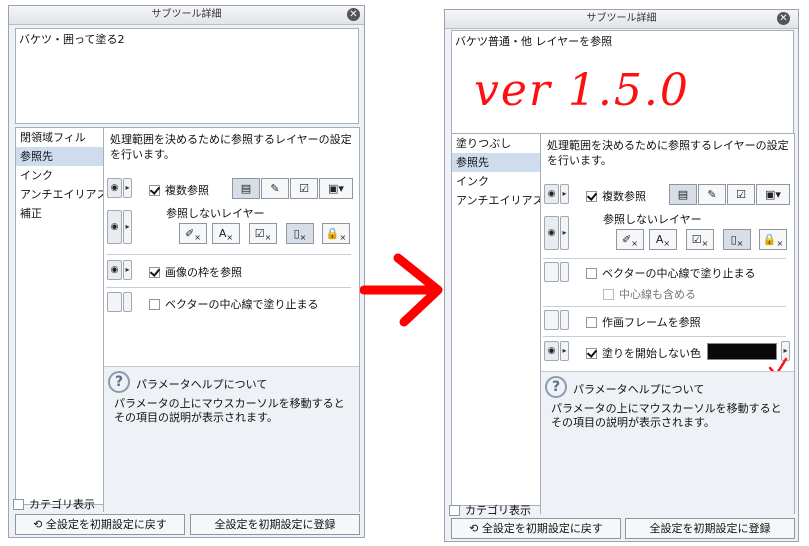 The height and width of the screenshot is (546, 809). What do you see at coordinates (18, 504) in the screenshot?
I see `left-category-checkbox` at bounding box center [18, 504].